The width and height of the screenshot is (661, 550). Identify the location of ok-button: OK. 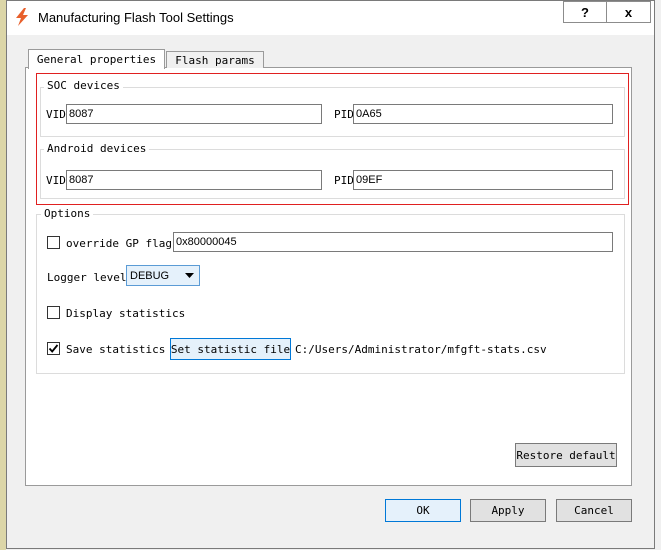
(423, 510).